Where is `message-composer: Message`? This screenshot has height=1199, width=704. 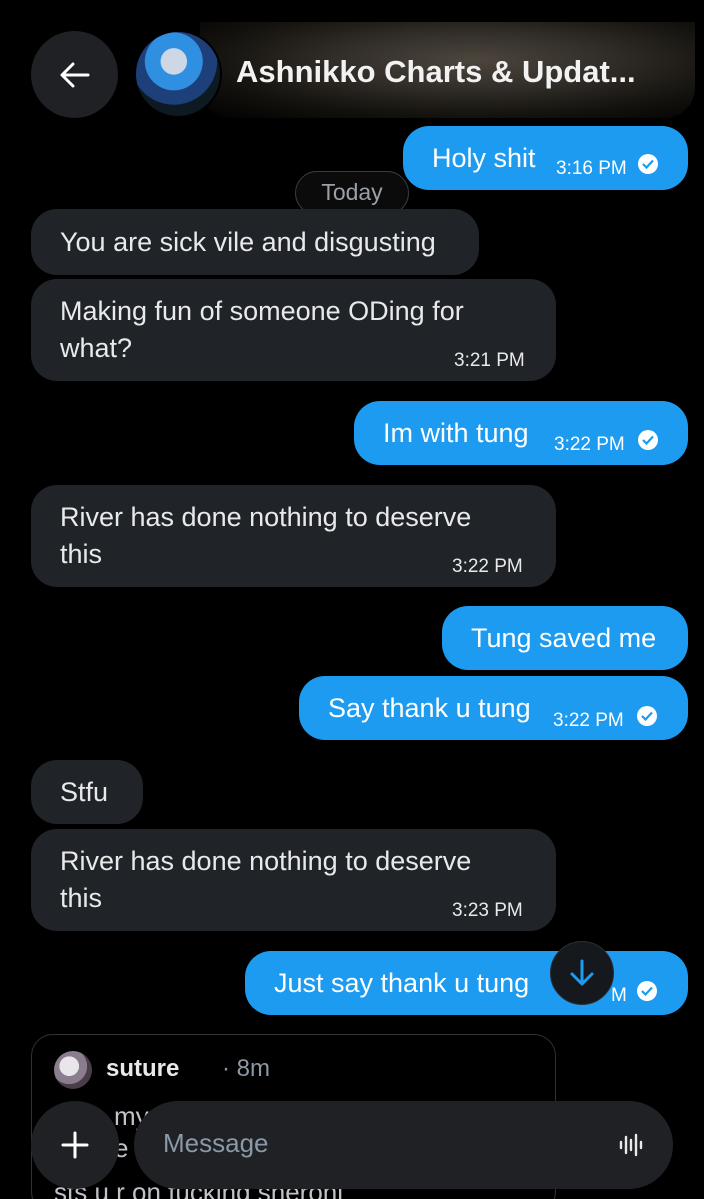 message-composer: Message is located at coordinates (352, 1147).